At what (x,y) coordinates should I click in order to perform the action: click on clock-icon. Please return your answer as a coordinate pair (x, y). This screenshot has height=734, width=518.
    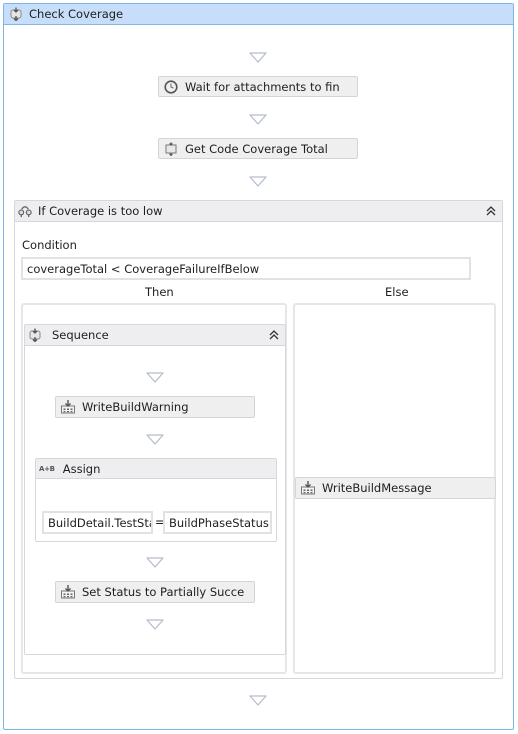
    Looking at the image, I should click on (171, 87).